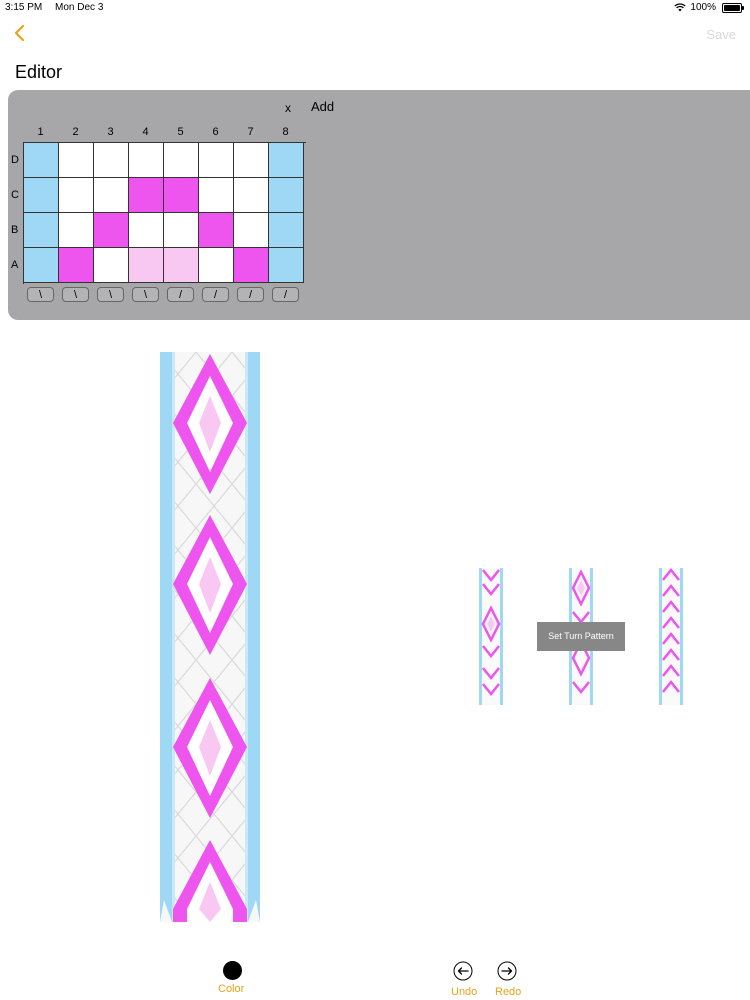 The height and width of the screenshot is (1000, 750). Describe the element at coordinates (375, 8) in the screenshot. I see `status-bar: 3:15 PM Mon Dec 3 100%` at that location.